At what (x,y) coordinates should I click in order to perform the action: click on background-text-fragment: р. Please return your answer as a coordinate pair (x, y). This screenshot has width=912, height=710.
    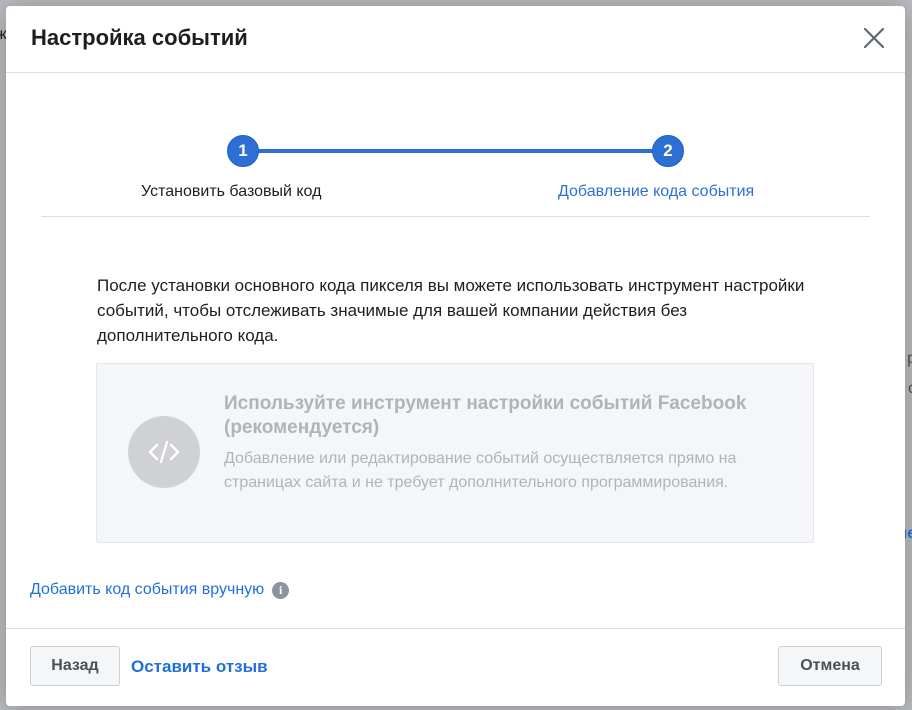
    Looking at the image, I should click on (909, 358).